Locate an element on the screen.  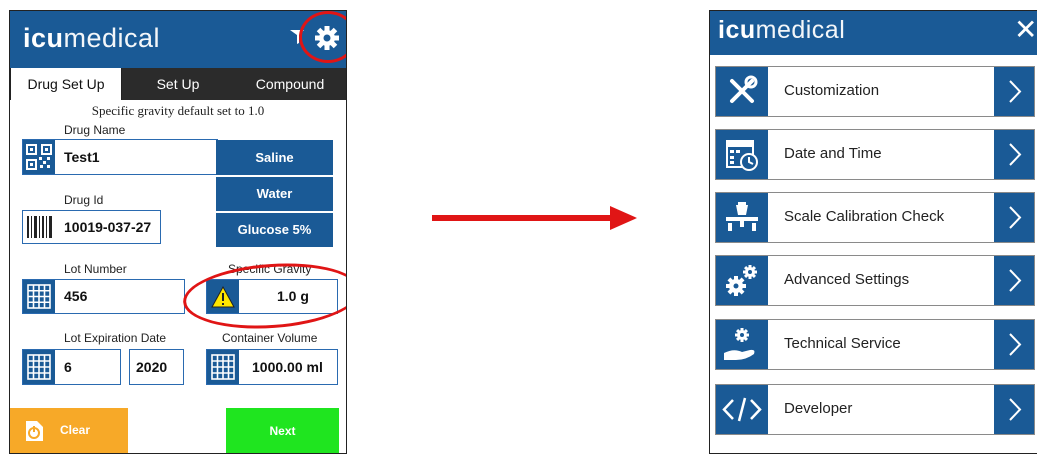
preset-glucose-button: Glucose 5% is located at coordinates (274, 230).